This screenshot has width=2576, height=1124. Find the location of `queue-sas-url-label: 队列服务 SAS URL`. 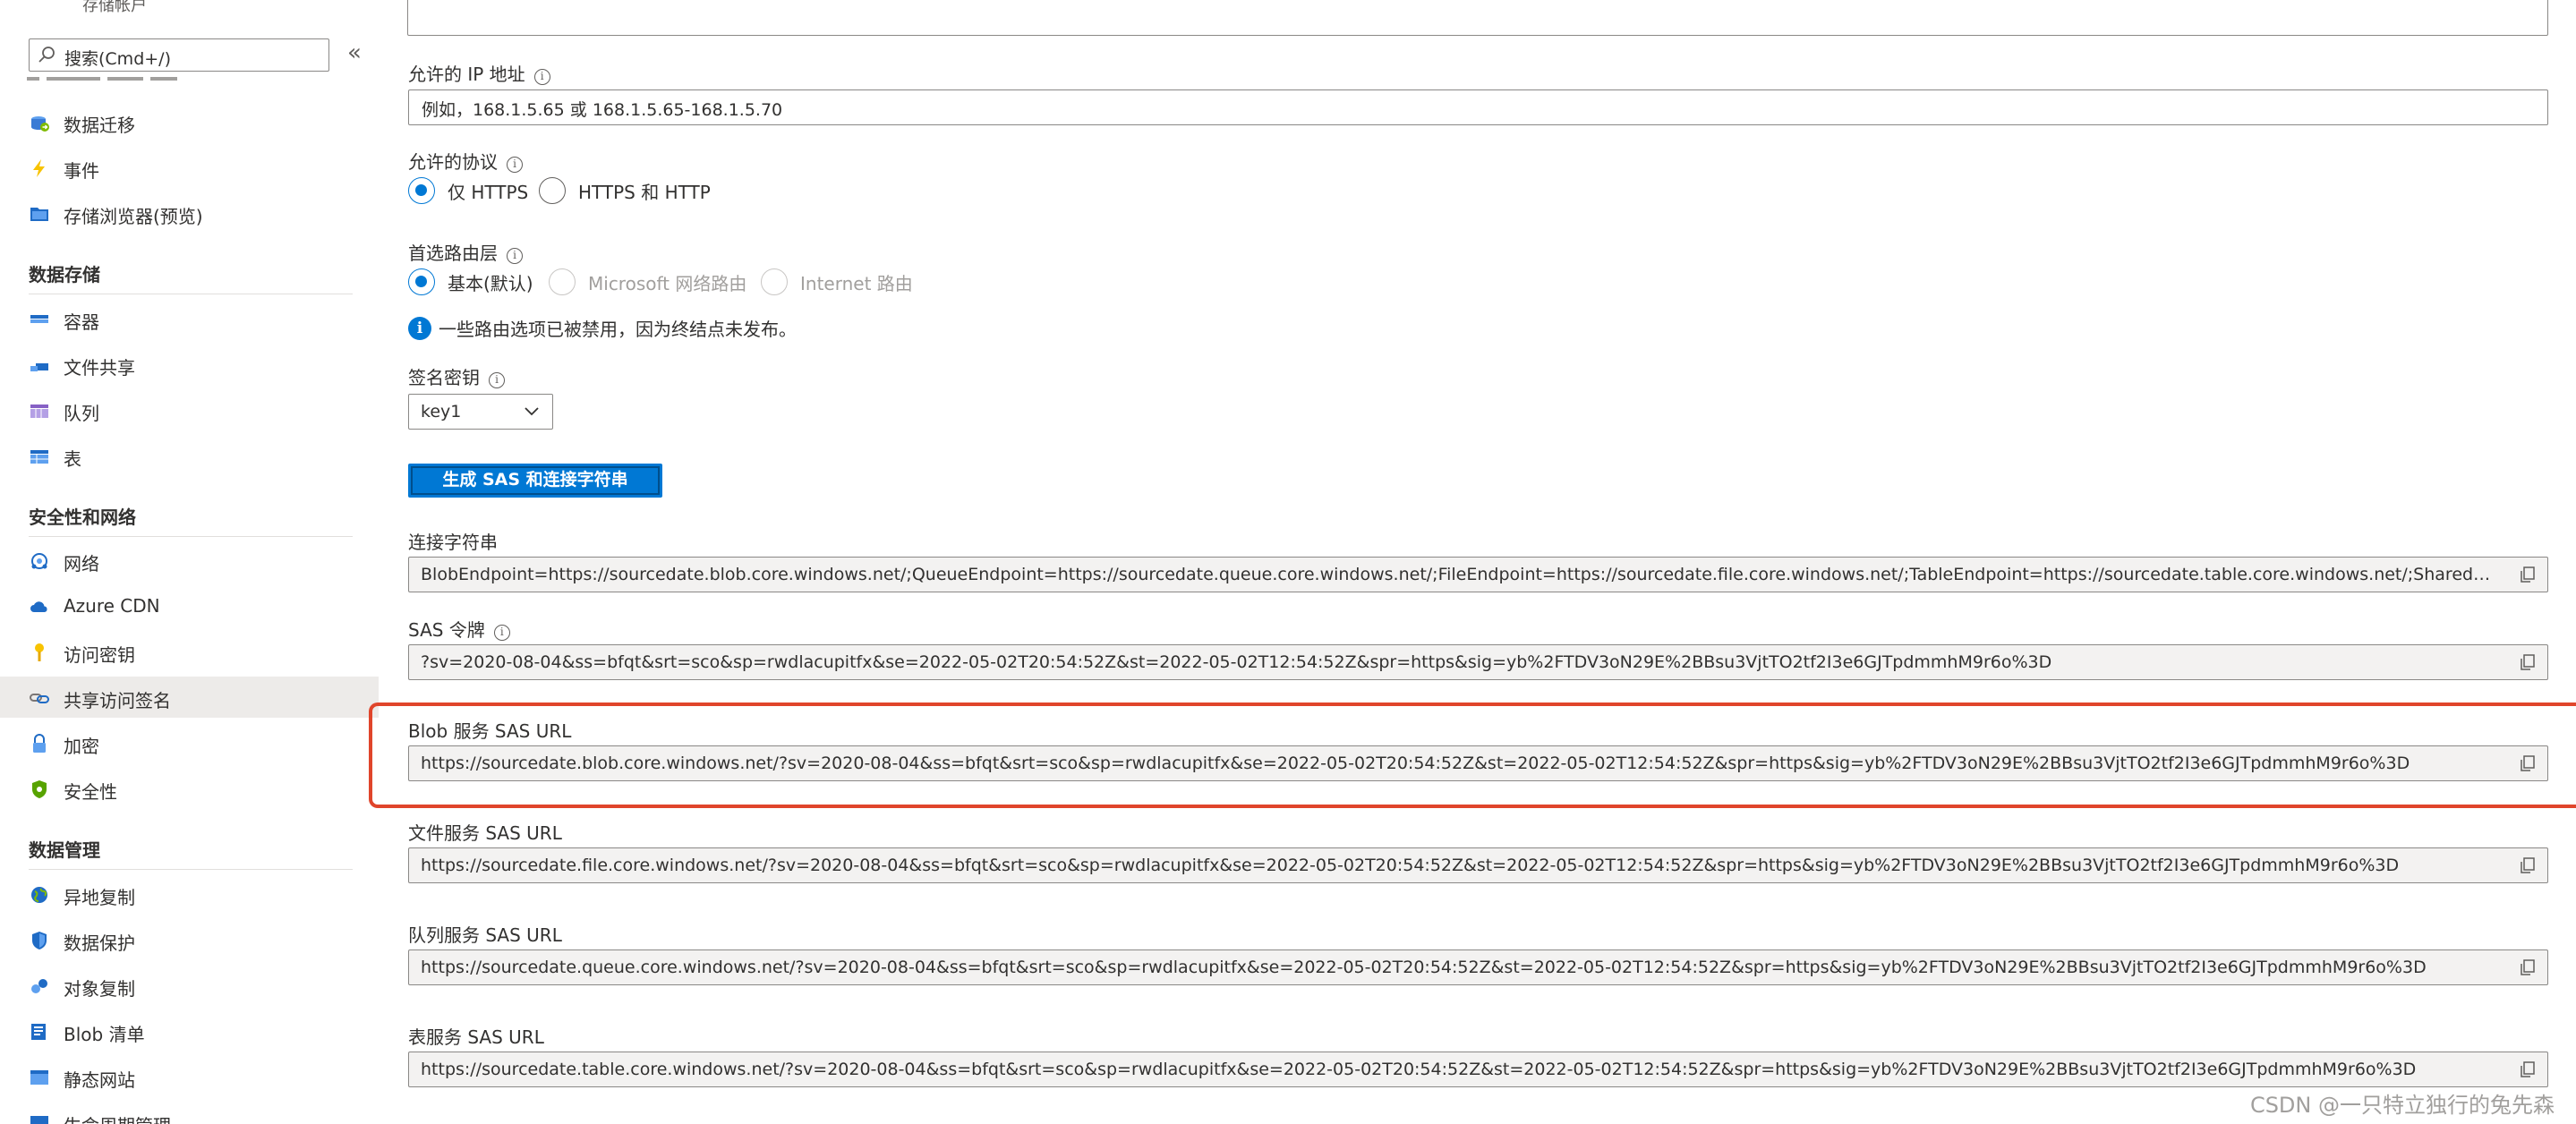

queue-sas-url-label: 队列服务 SAS URL is located at coordinates (485, 935).